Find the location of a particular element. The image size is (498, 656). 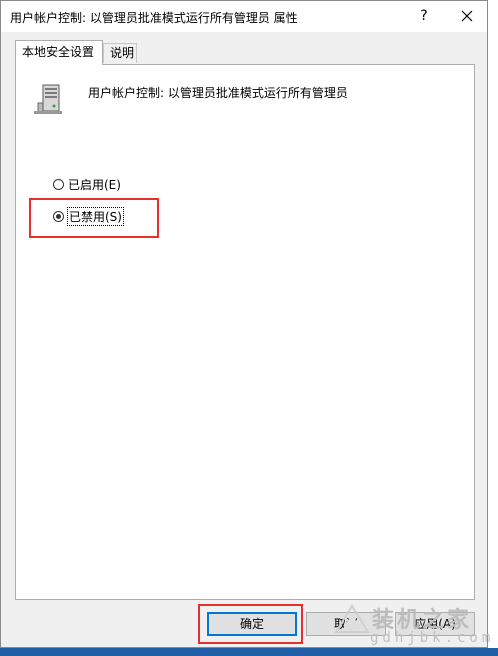

radio-enabled: 已启用(E) is located at coordinates (87, 184).